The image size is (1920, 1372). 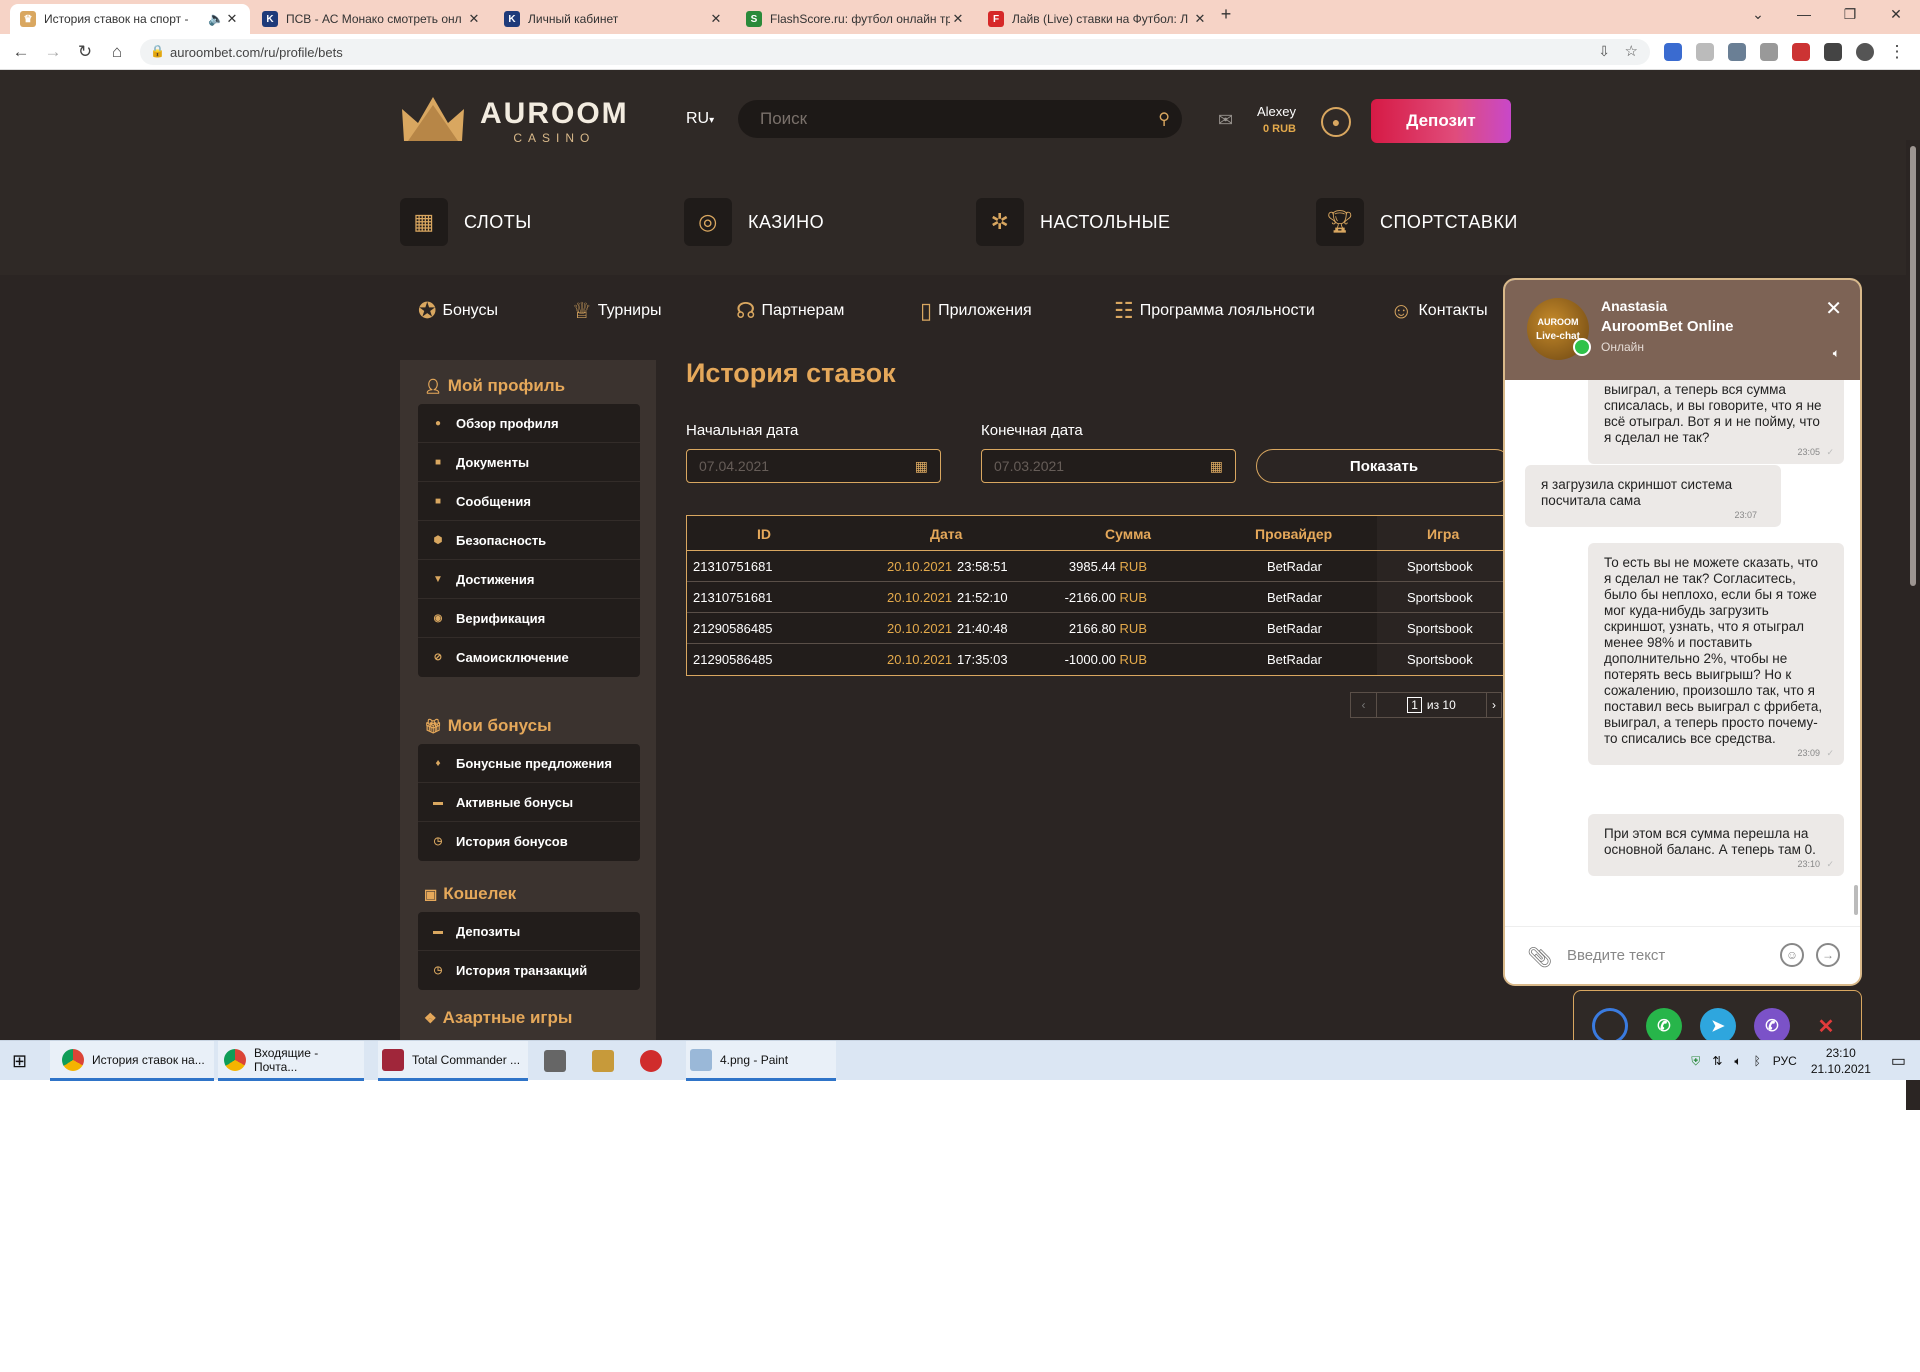 I want to click on nav-sports: 🏆︎ СПОРТСТАВКИ, so click(x=1417, y=222).